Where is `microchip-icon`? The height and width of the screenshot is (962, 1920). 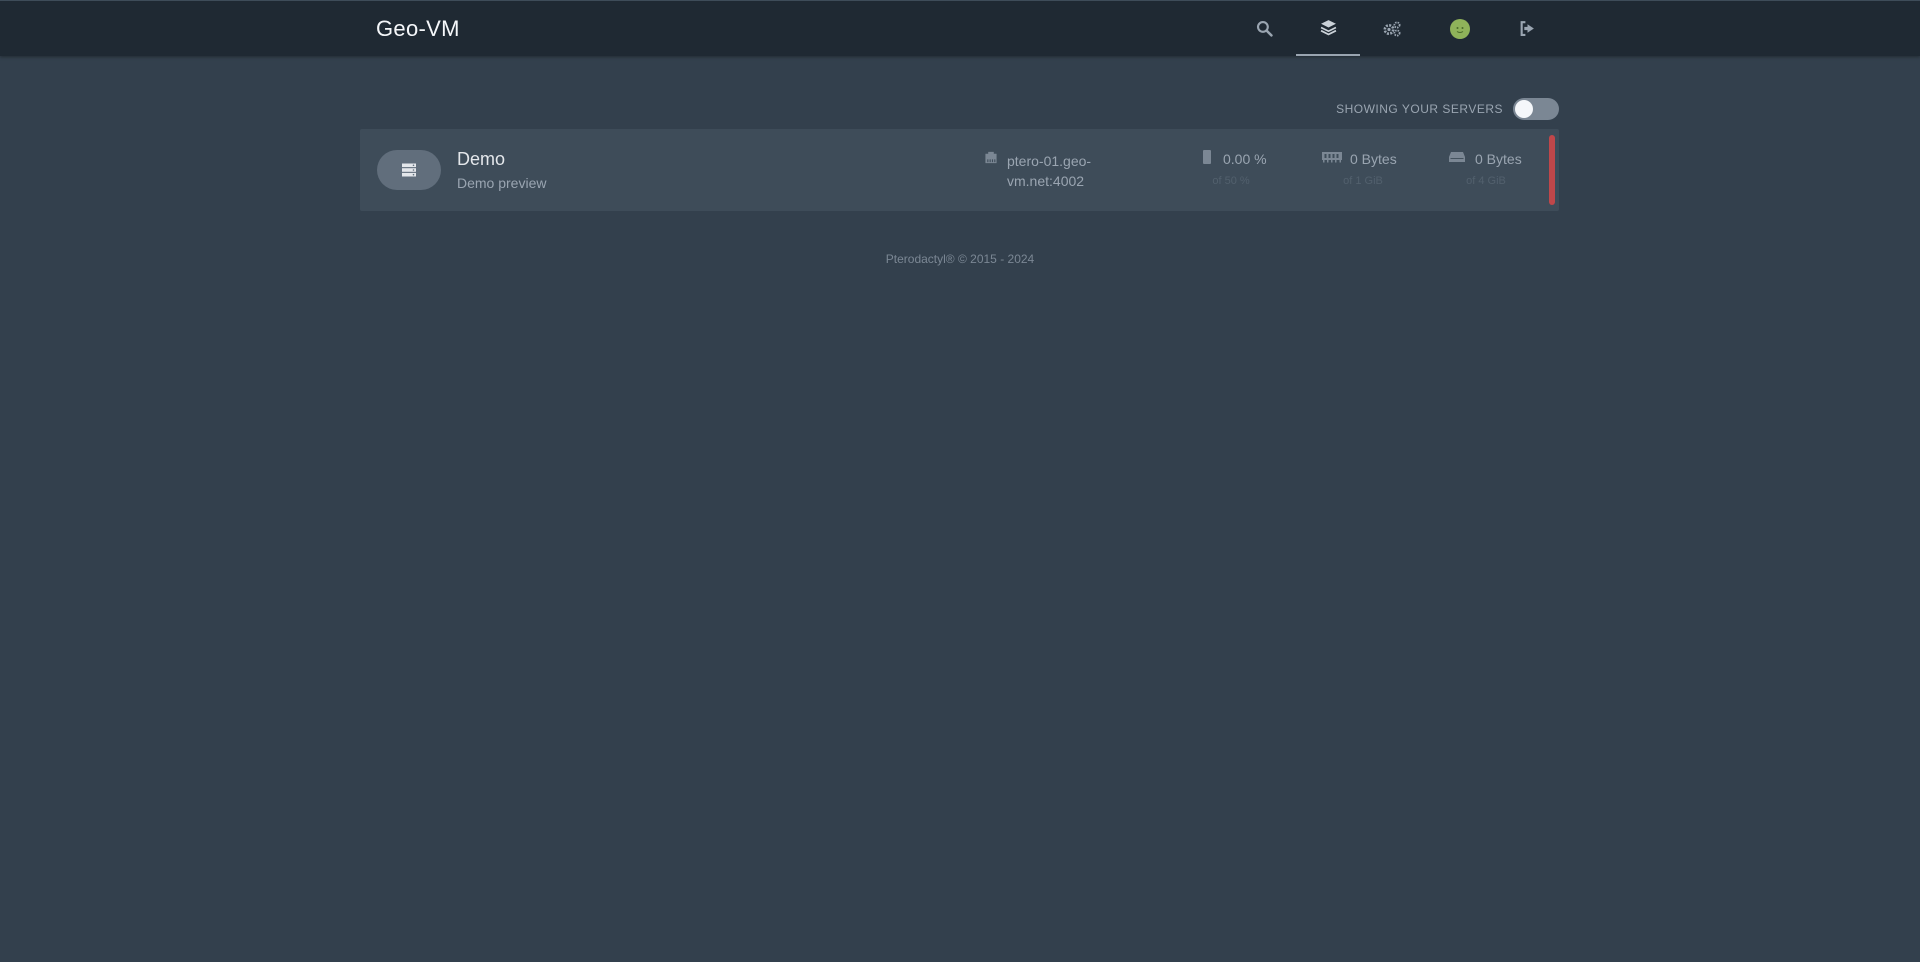
microchip-icon is located at coordinates (1207, 157).